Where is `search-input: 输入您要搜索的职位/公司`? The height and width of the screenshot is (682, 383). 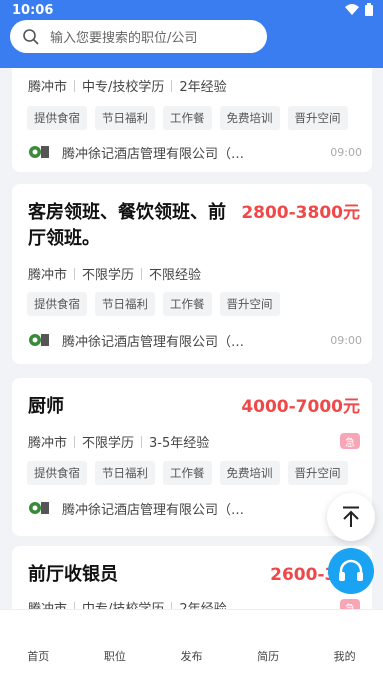
search-input: 输入您要搜索的职位/公司 is located at coordinates (138, 36).